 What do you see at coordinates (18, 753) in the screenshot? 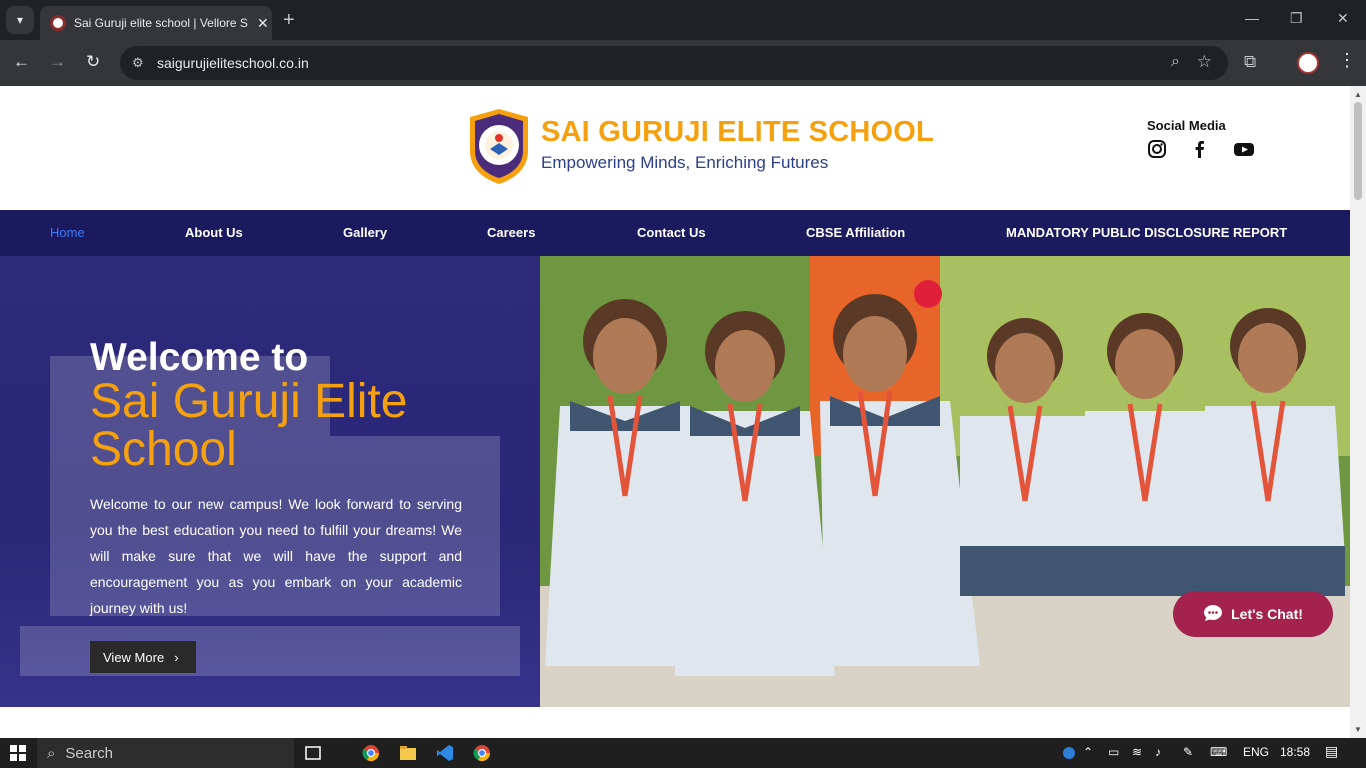
I see `windows-start-icon` at bounding box center [18, 753].